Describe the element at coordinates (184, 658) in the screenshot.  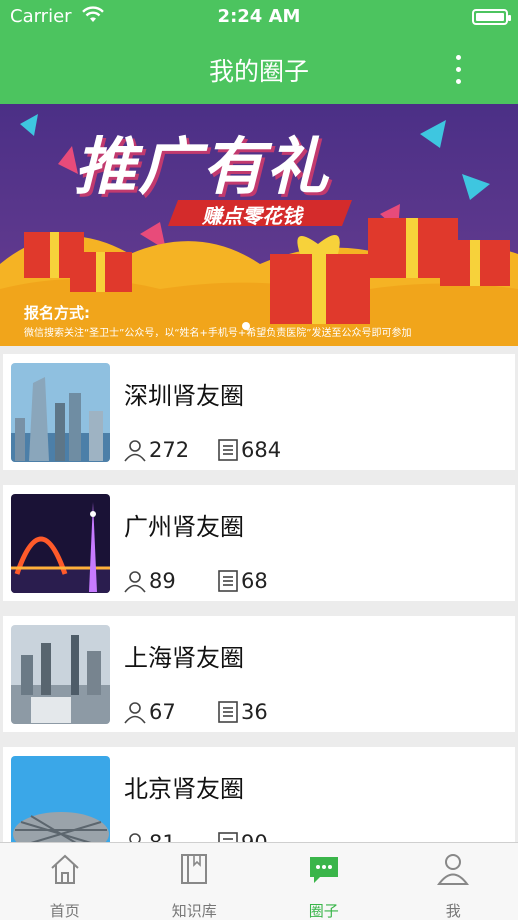
I see `circle-name: 上海肾友圈` at that location.